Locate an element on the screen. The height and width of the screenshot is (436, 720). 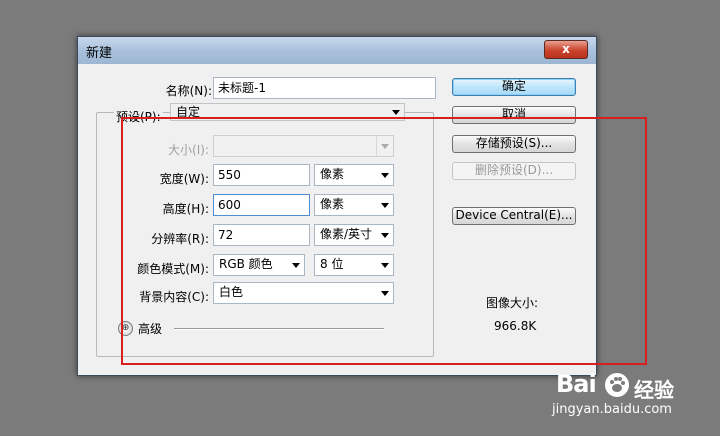
chevron-down-icon is located at coordinates (396, 112).